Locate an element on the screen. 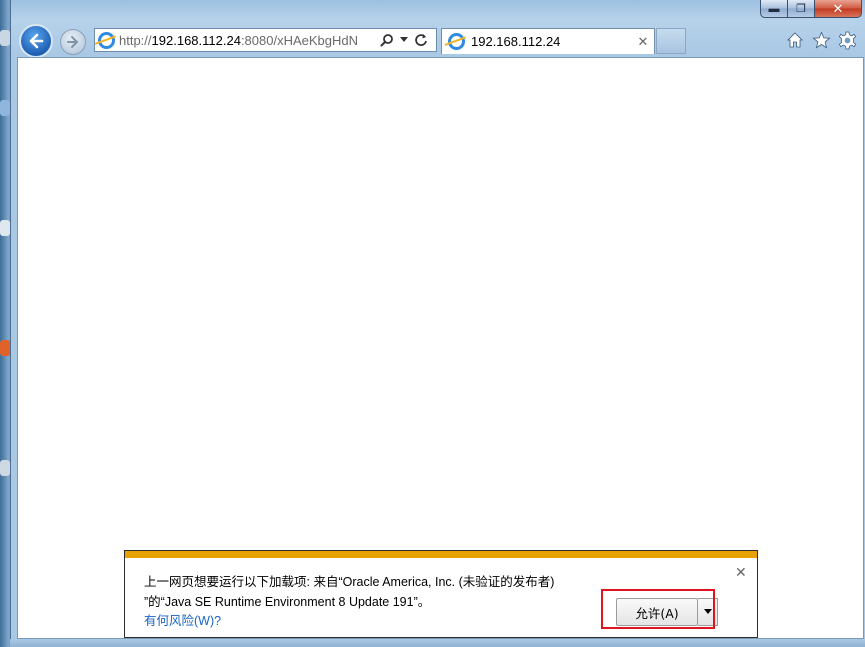  arrow-right-icon is located at coordinates (72, 42).